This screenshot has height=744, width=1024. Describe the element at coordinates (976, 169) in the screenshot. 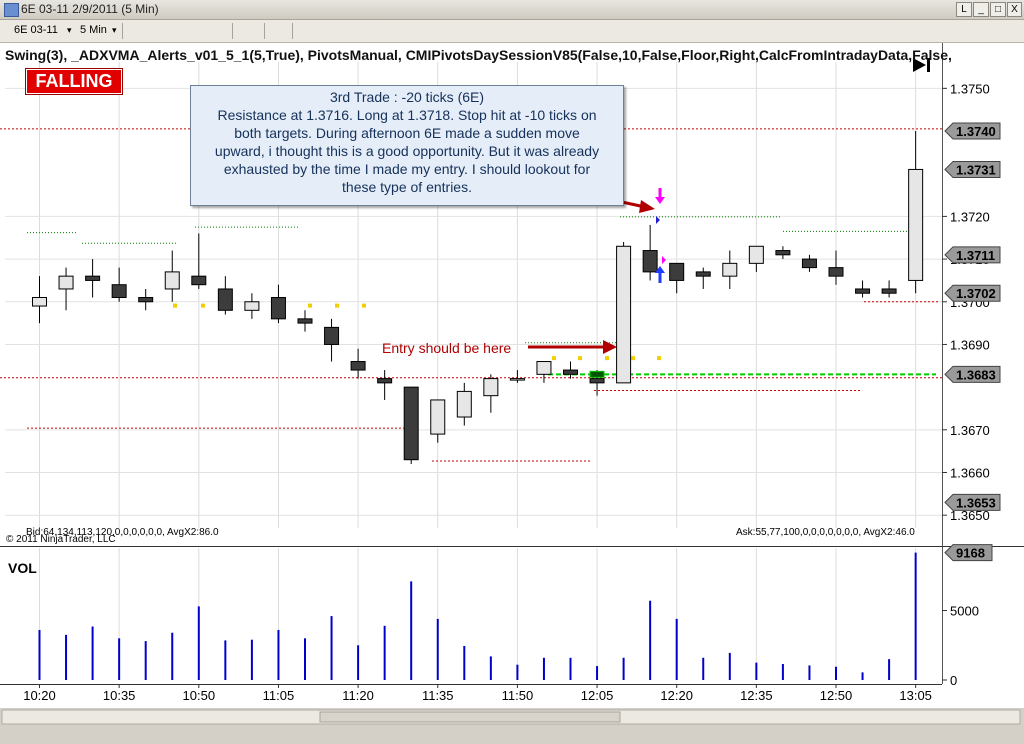

I see `price-marker-label: 1.3731` at that location.